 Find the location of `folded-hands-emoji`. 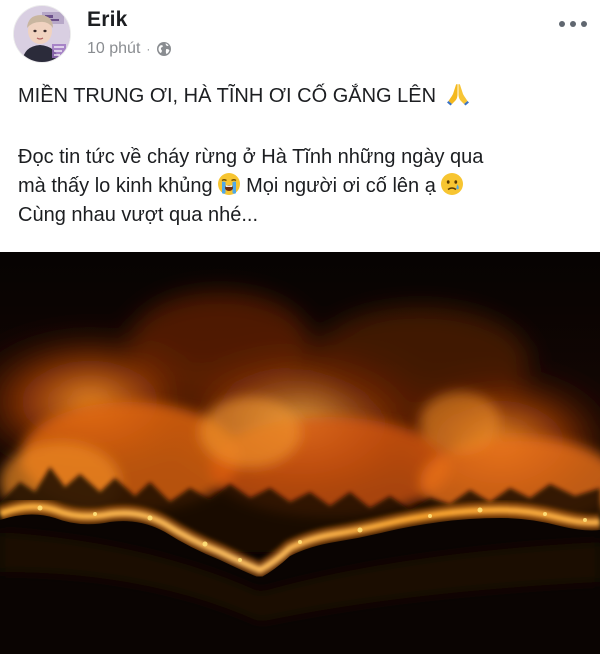

folded-hands-emoji is located at coordinates (458, 94).